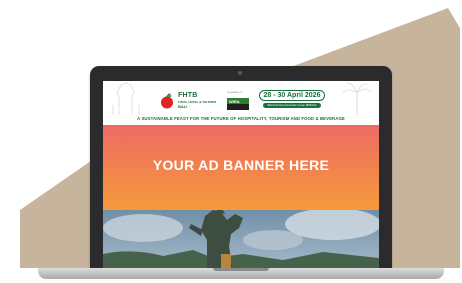  Describe the element at coordinates (167, 101) in the screenshot. I see `red-apple-icon` at that location.